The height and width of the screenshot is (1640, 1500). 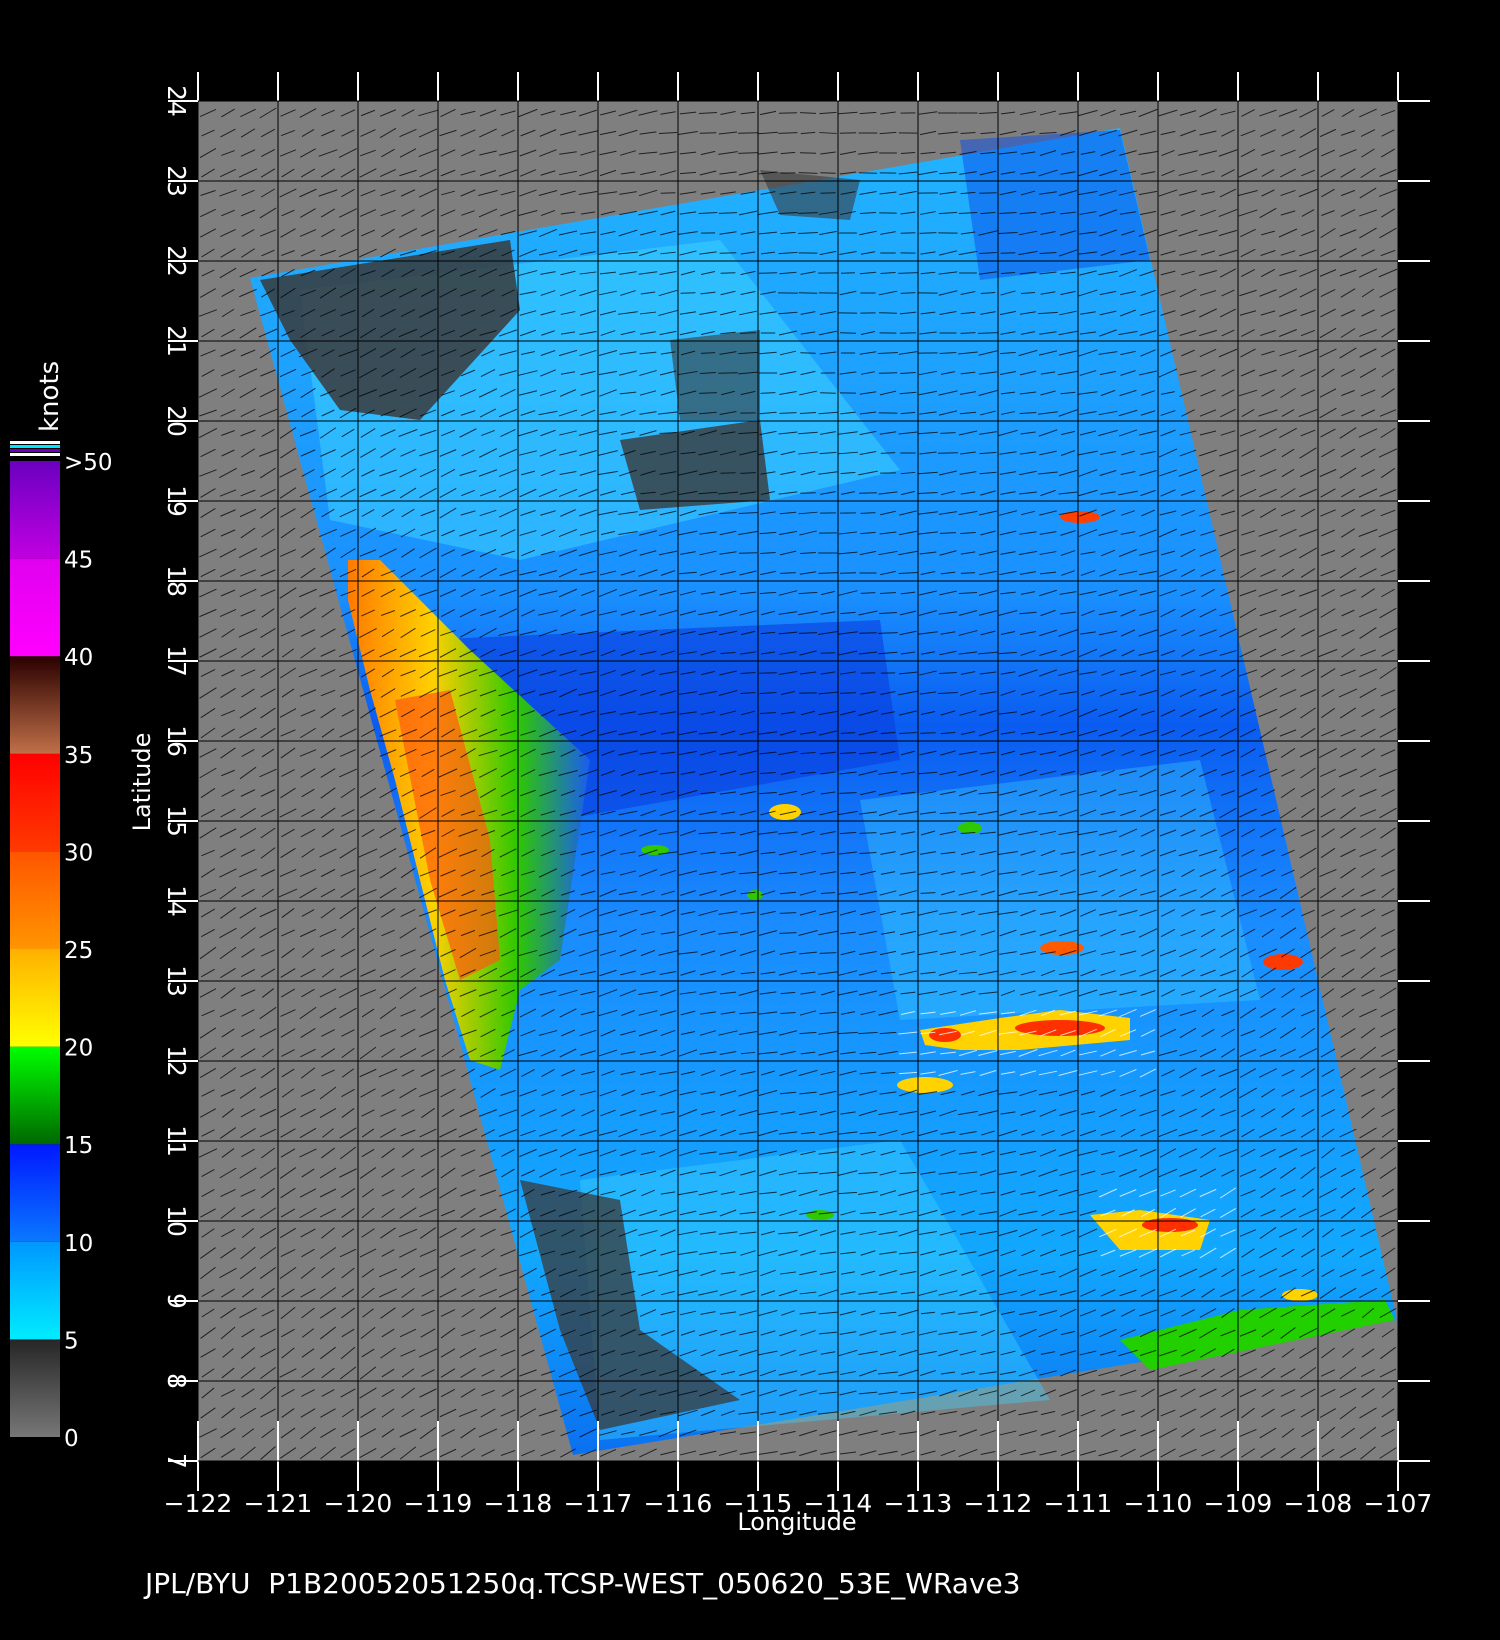 What do you see at coordinates (176, 581) in the screenshot?
I see `latitude-tick-label: 18` at bounding box center [176, 581].